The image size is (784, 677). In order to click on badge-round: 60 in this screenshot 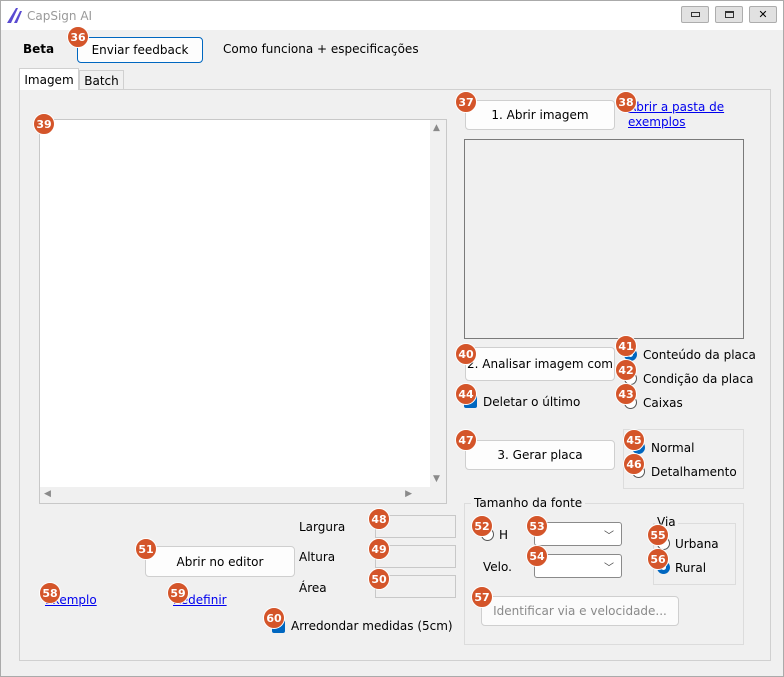, I will do `click(274, 618)`.